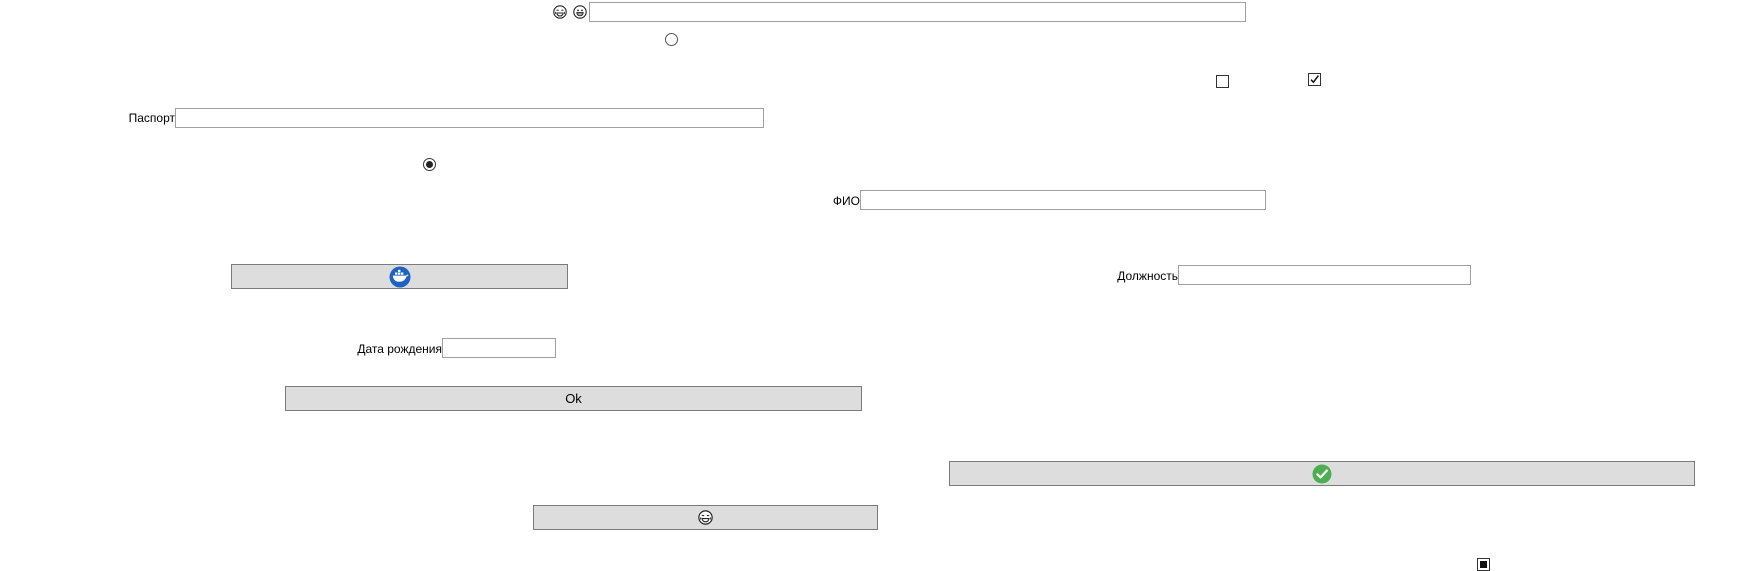  I want to click on confirm-button, so click(1322, 473).